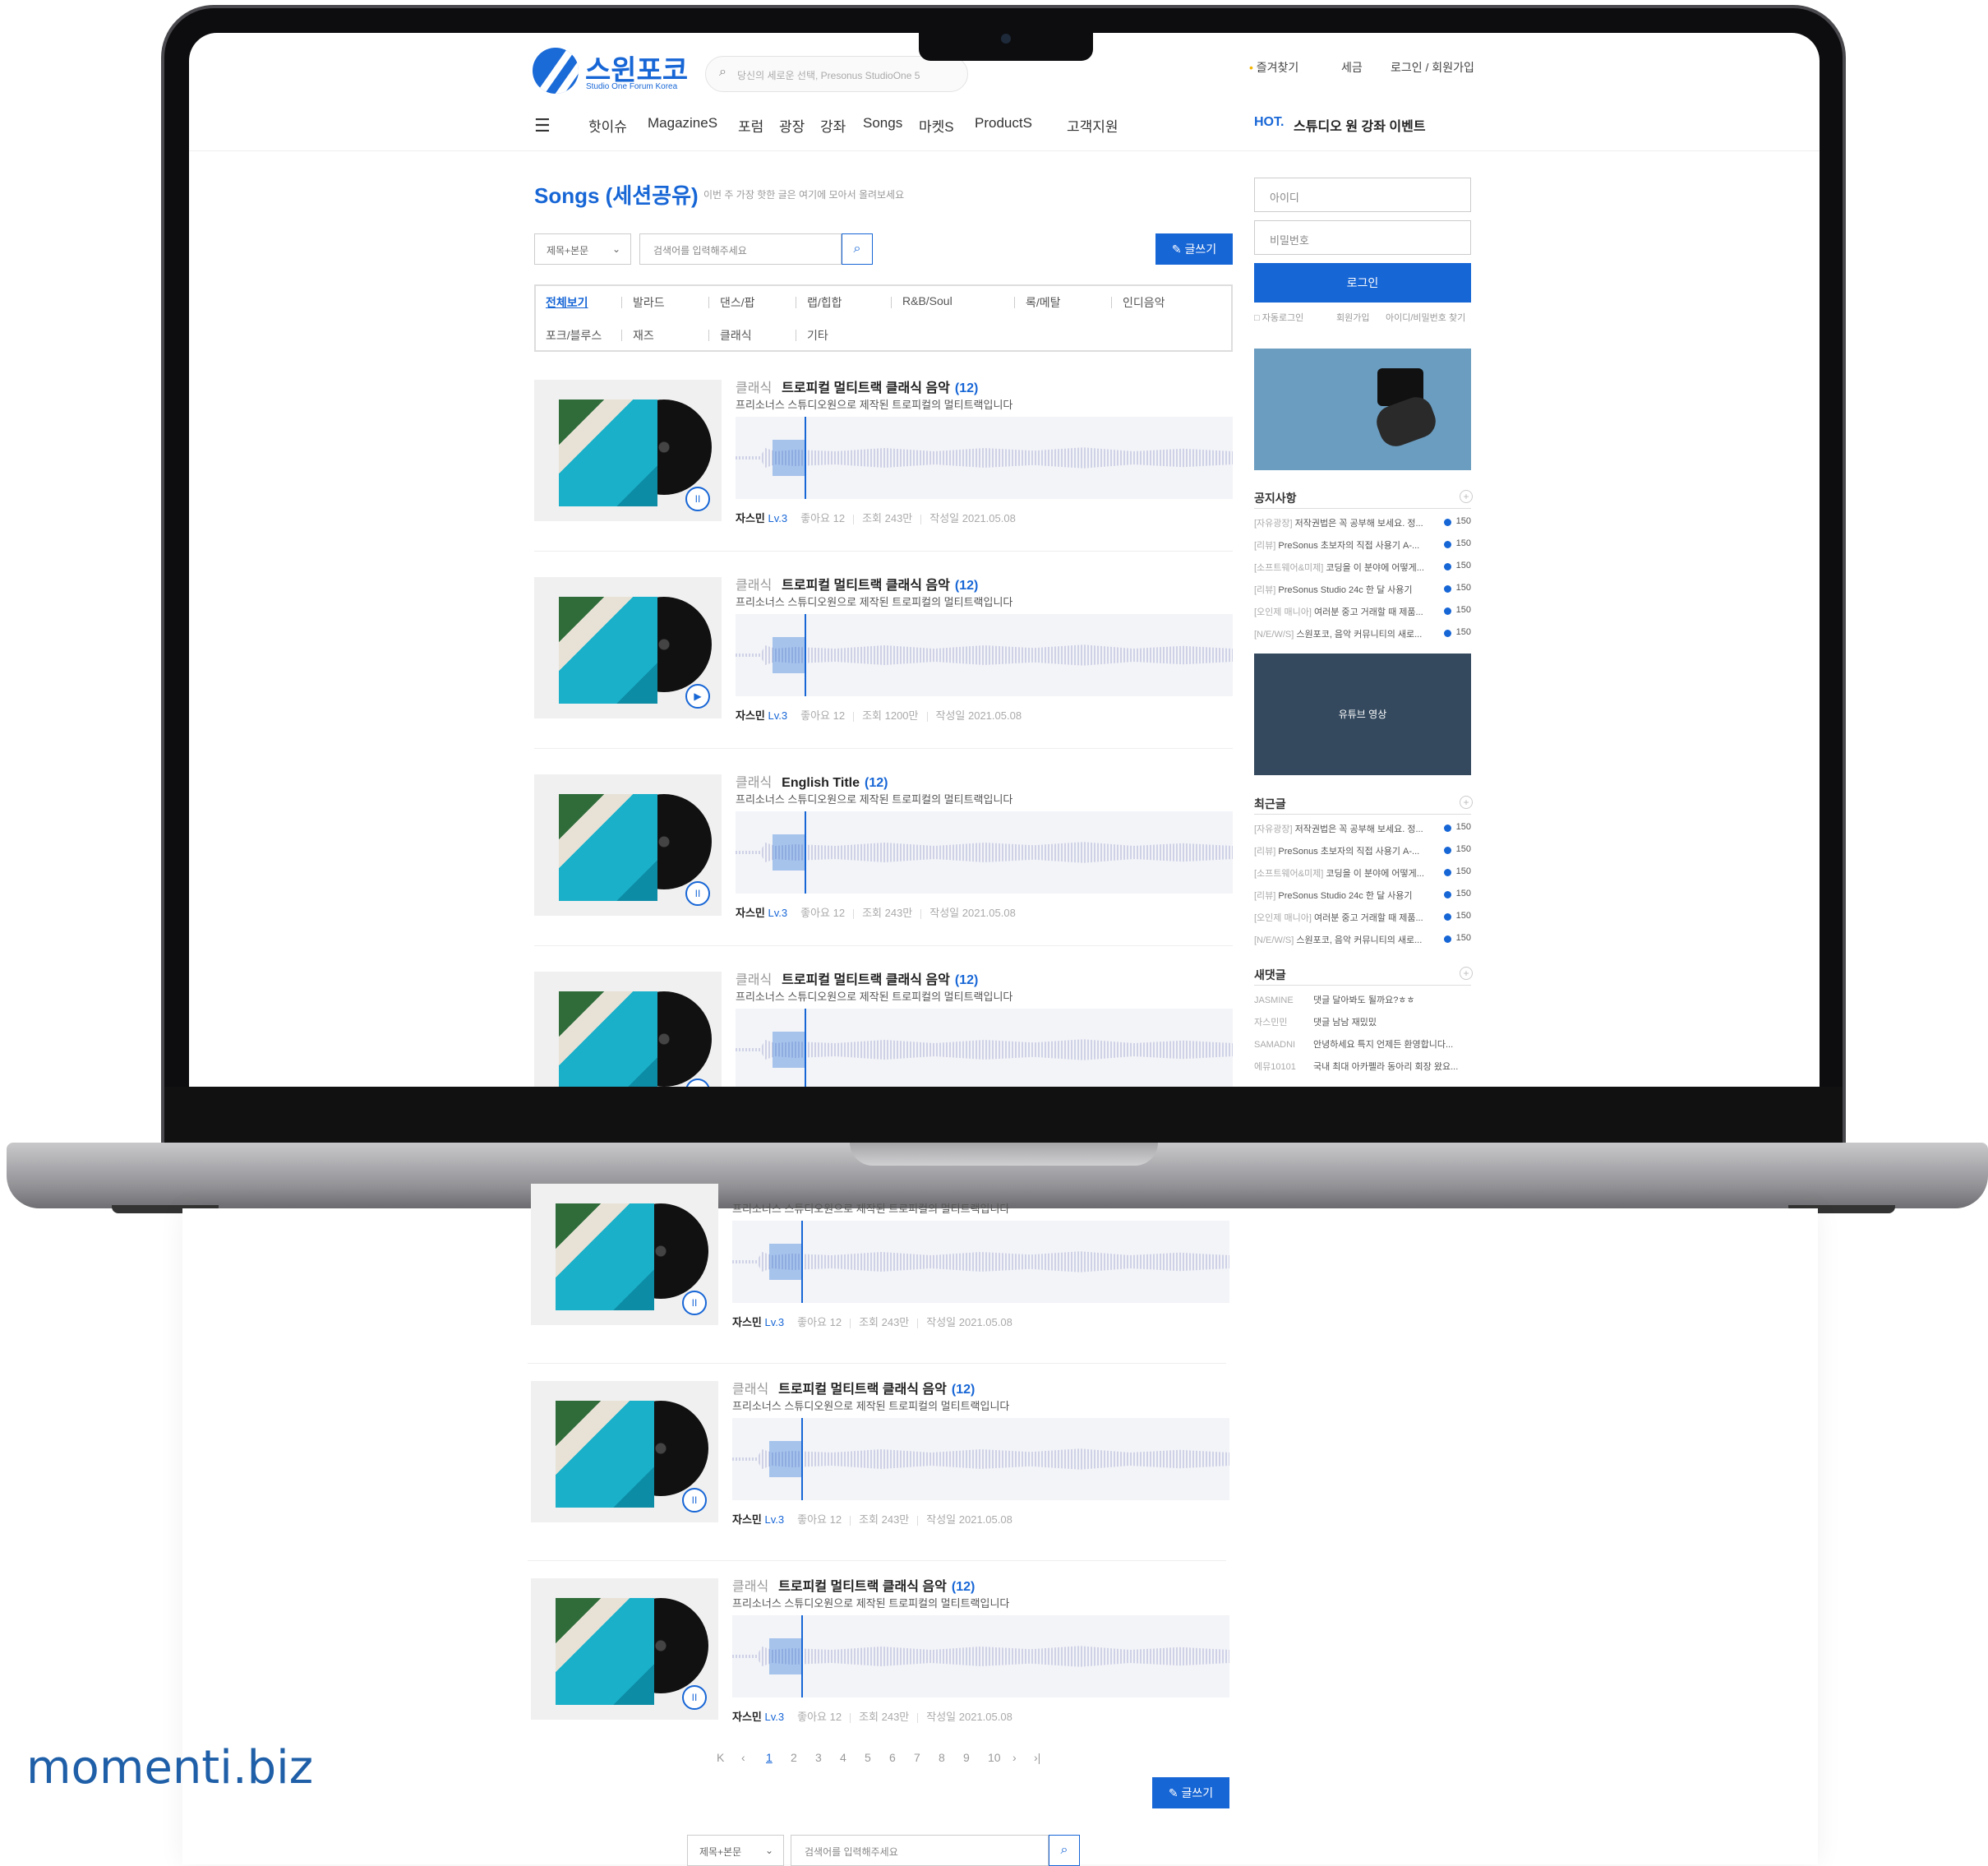  I want to click on sidebar-post-item: [리뷰] PreSonus 초보자의 직접 사용기 A-... 150, so click(1362, 850).